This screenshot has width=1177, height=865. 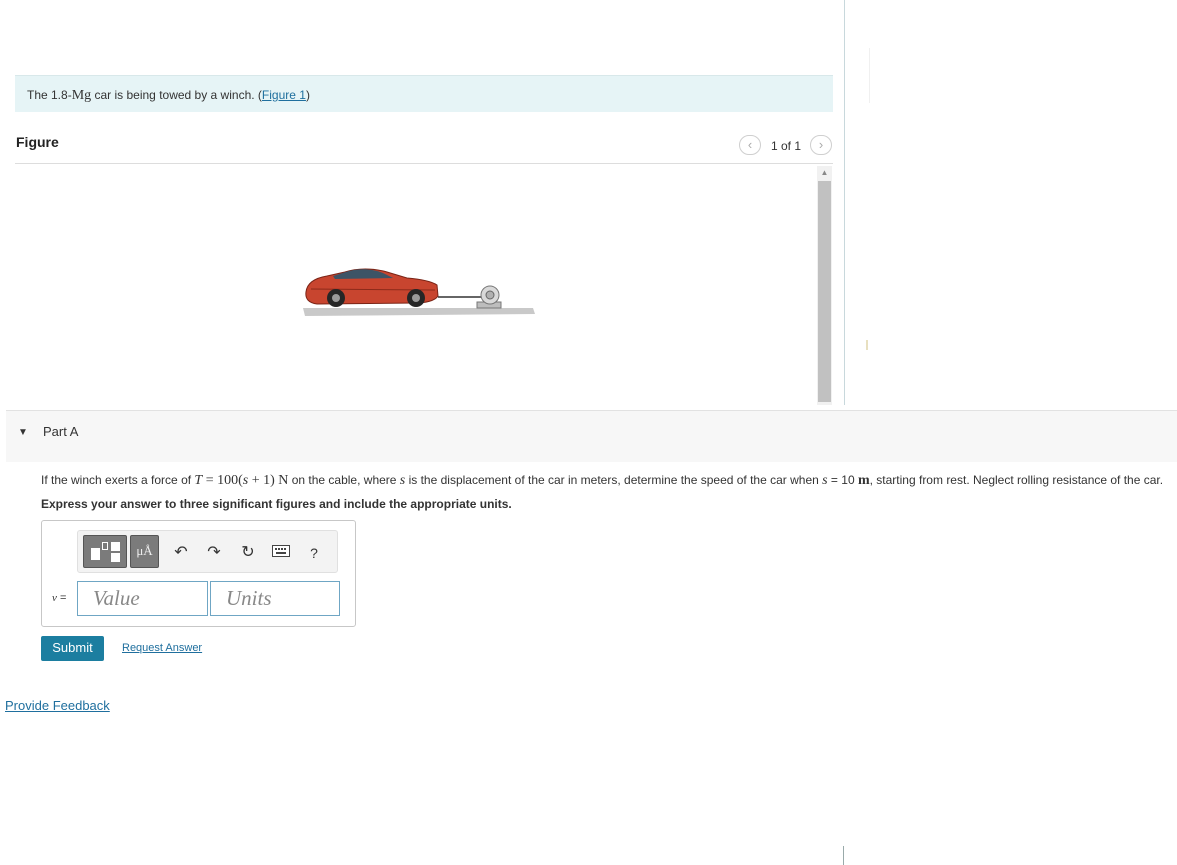 What do you see at coordinates (248, 553) in the screenshot?
I see `reset-icon: ↻` at bounding box center [248, 553].